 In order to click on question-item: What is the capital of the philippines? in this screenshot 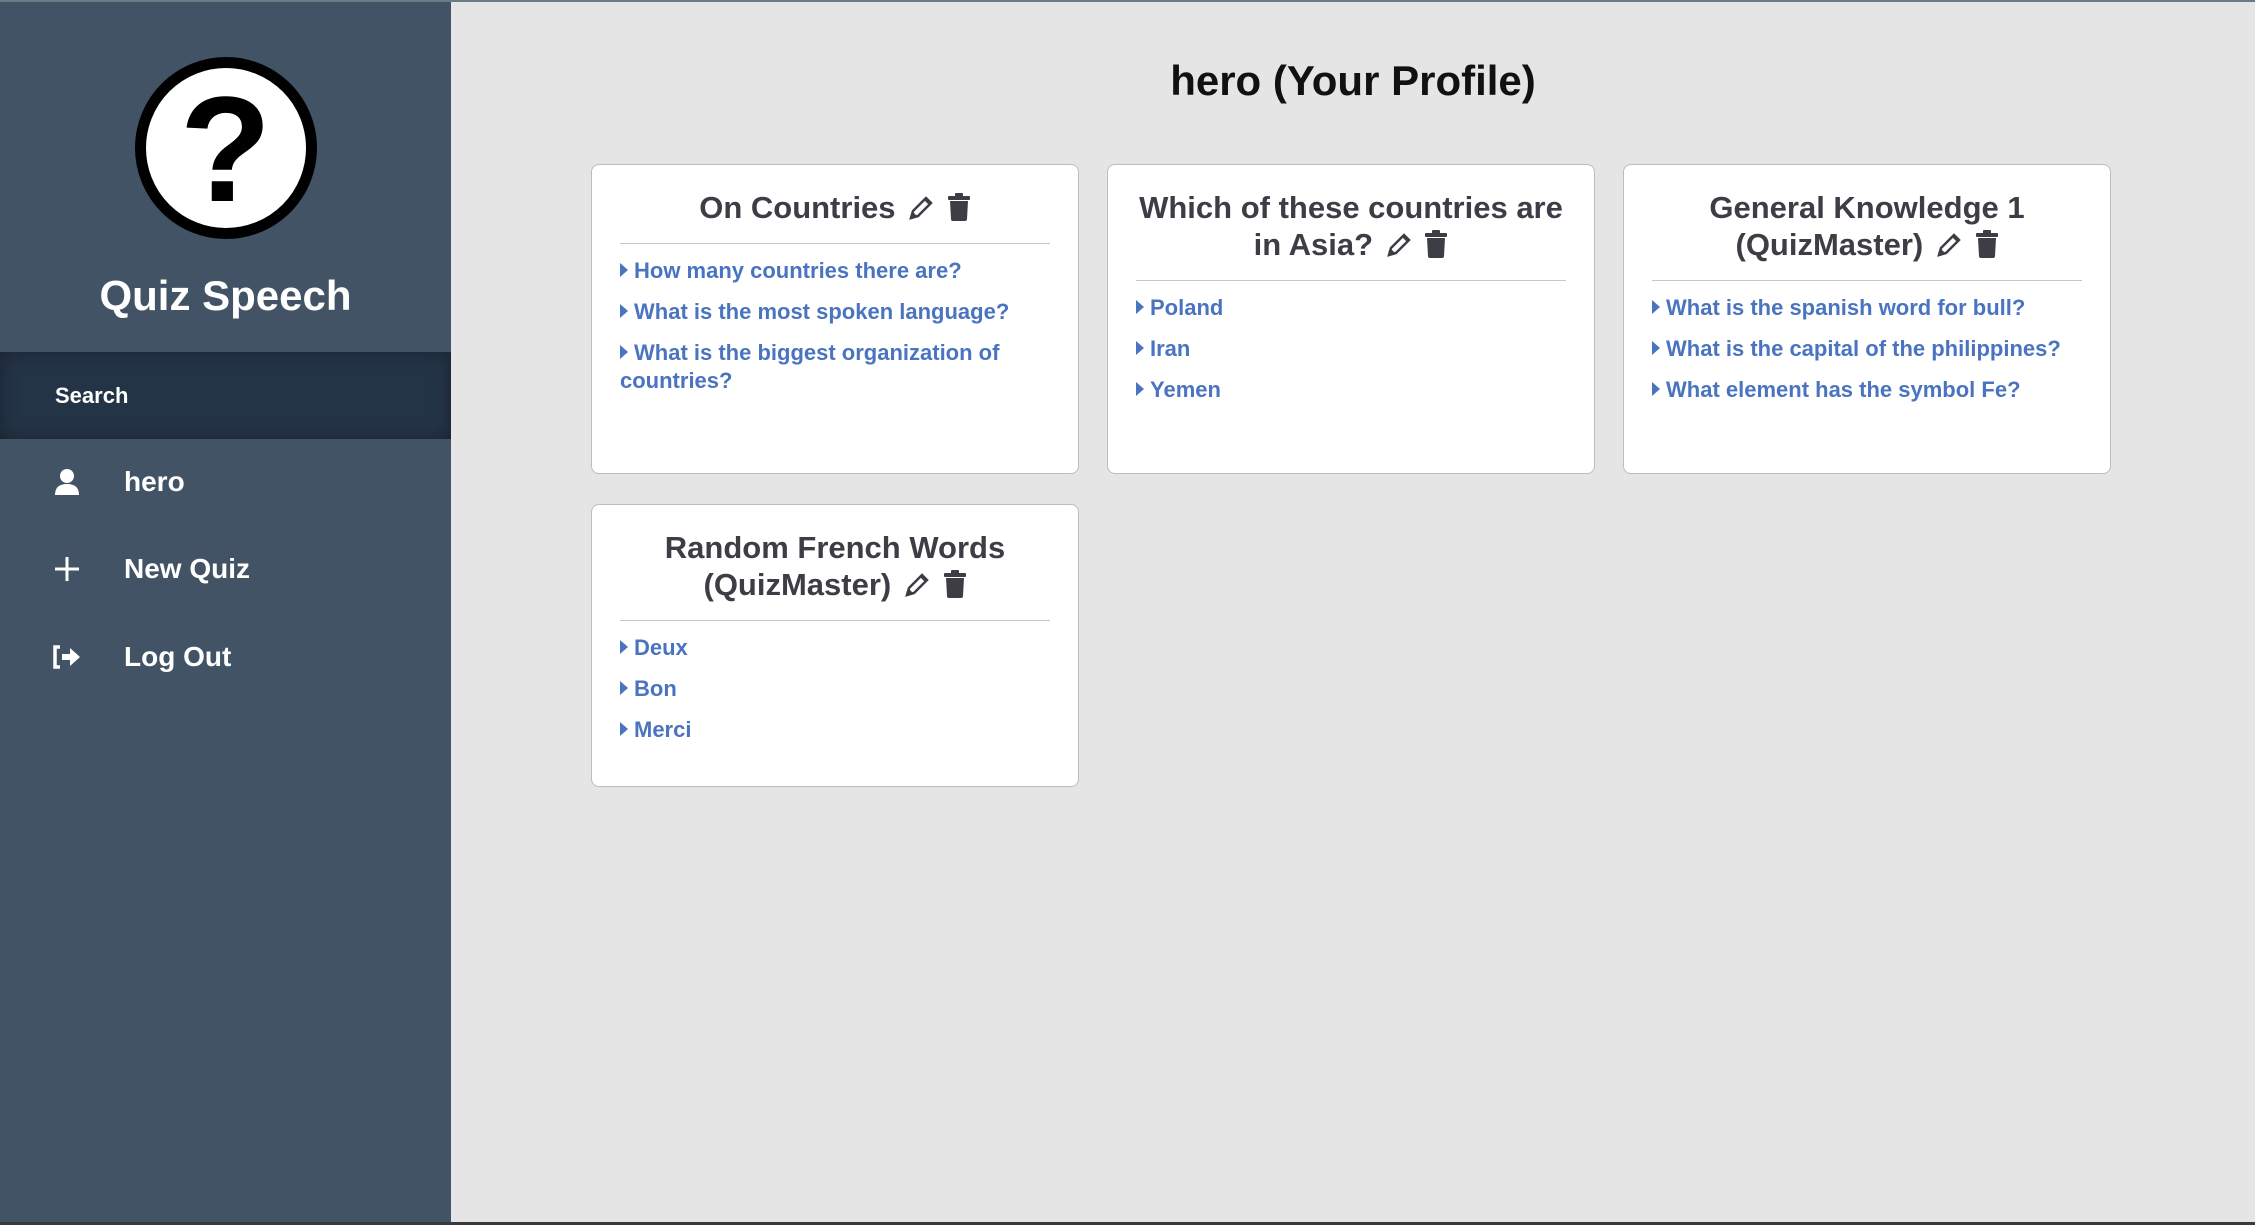, I will do `click(1867, 349)`.